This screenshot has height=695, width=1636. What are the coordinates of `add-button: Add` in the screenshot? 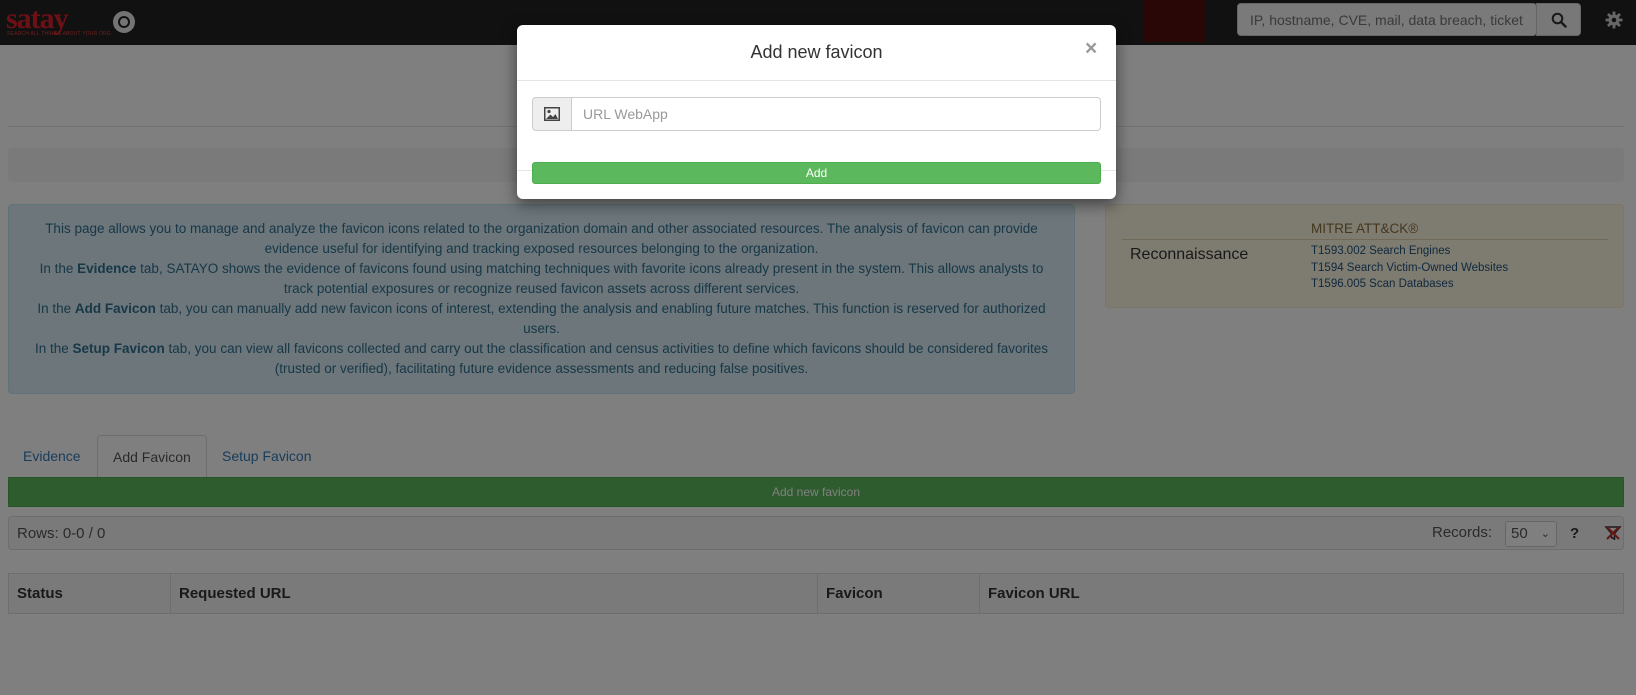 It's located at (816, 173).